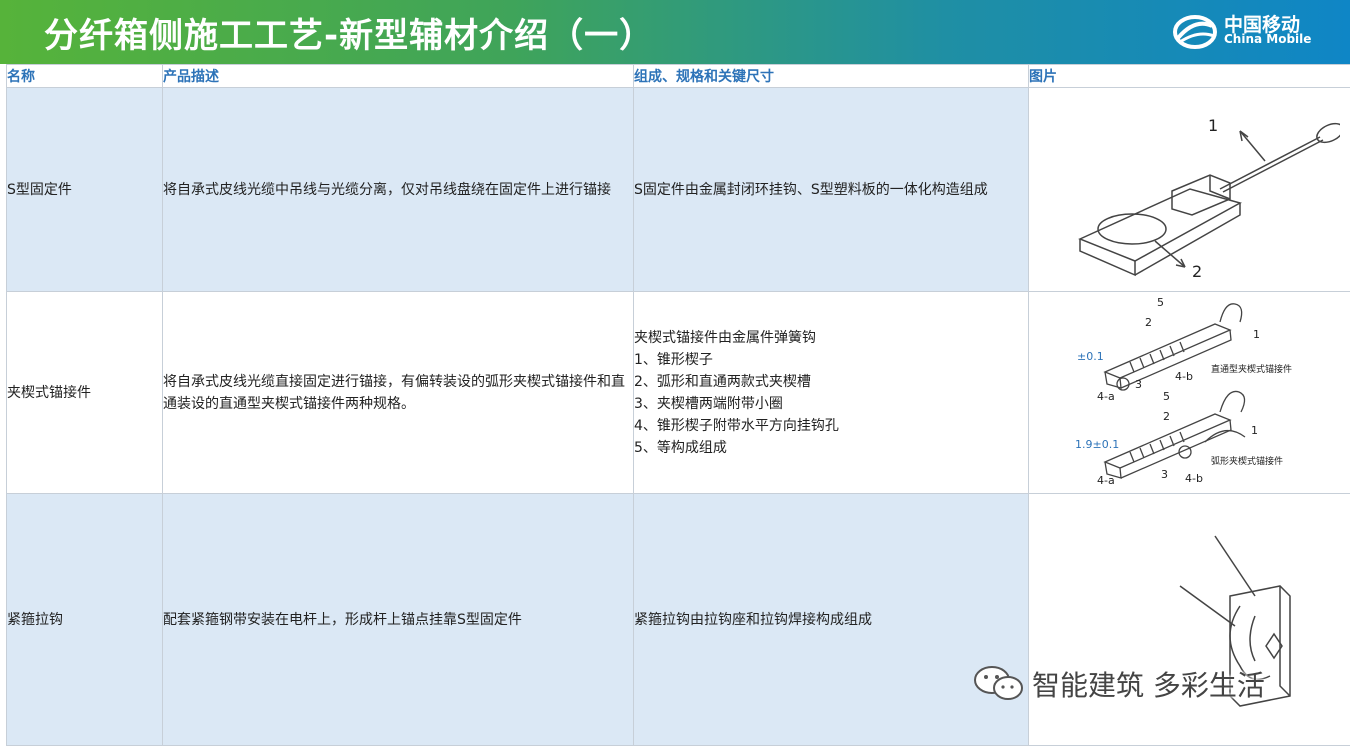 Image resolution: width=1350 pixels, height=746 pixels. Describe the element at coordinates (1189, 76) in the screenshot. I see `header-image: 图片` at that location.